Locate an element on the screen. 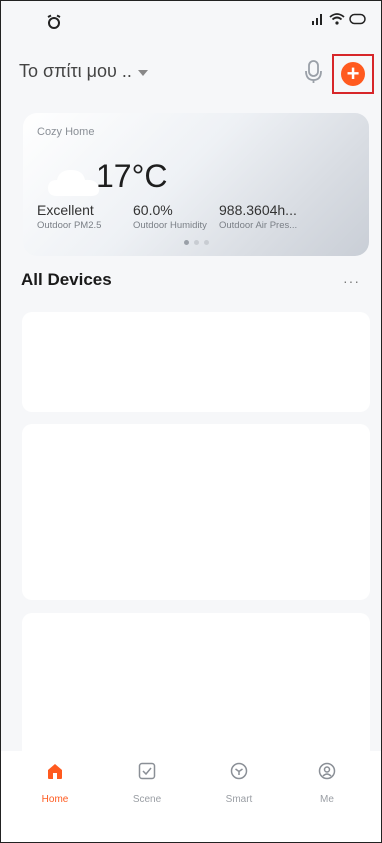 This screenshot has height=843, width=382. caret-down-icon is located at coordinates (142, 72).